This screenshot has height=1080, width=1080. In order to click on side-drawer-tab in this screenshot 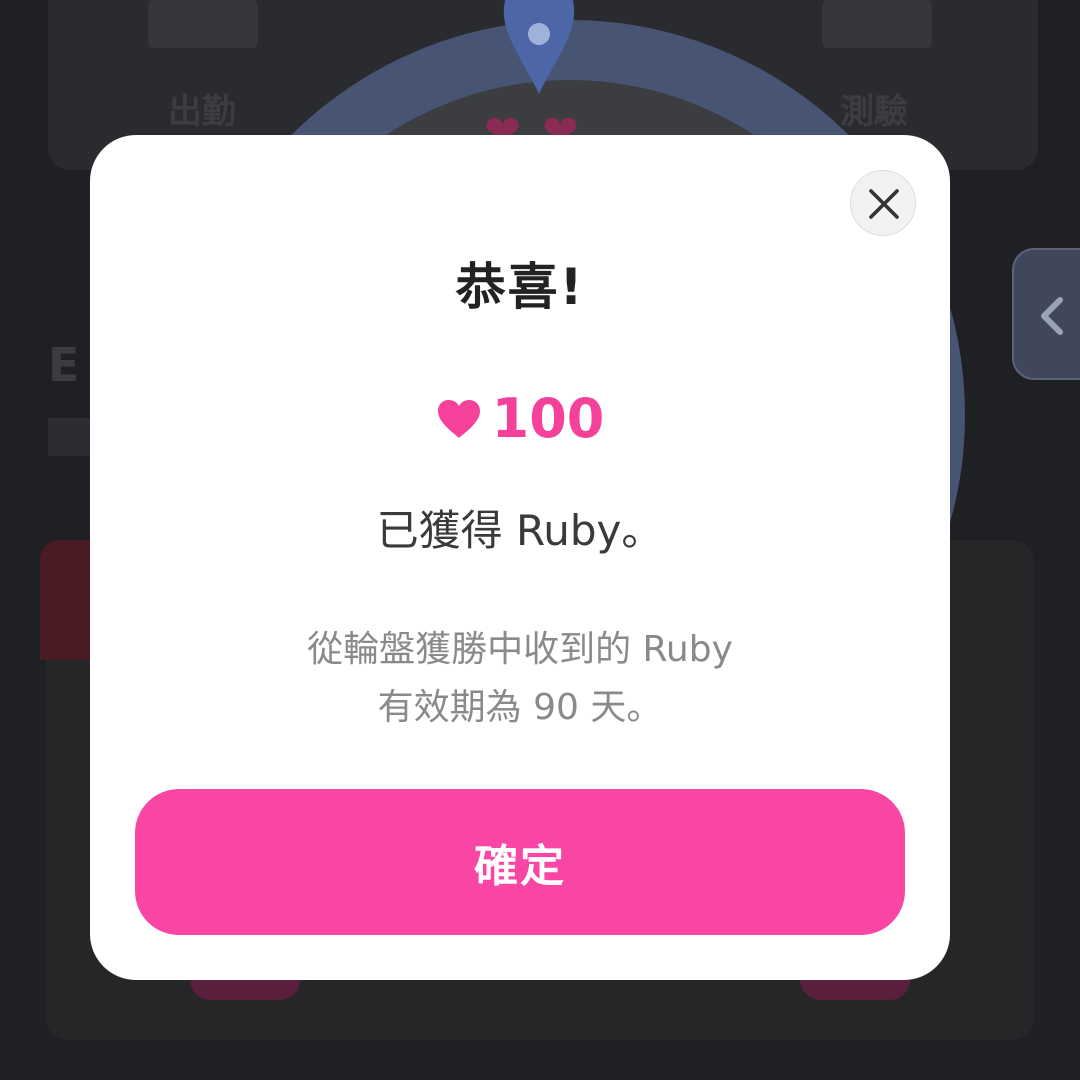, I will do `click(1046, 314)`.